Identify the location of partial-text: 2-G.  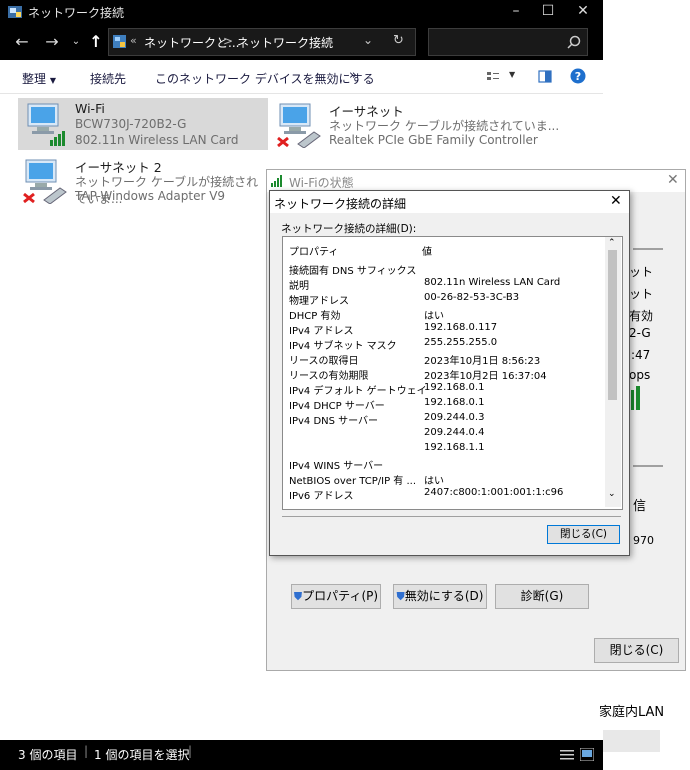
(640, 333).